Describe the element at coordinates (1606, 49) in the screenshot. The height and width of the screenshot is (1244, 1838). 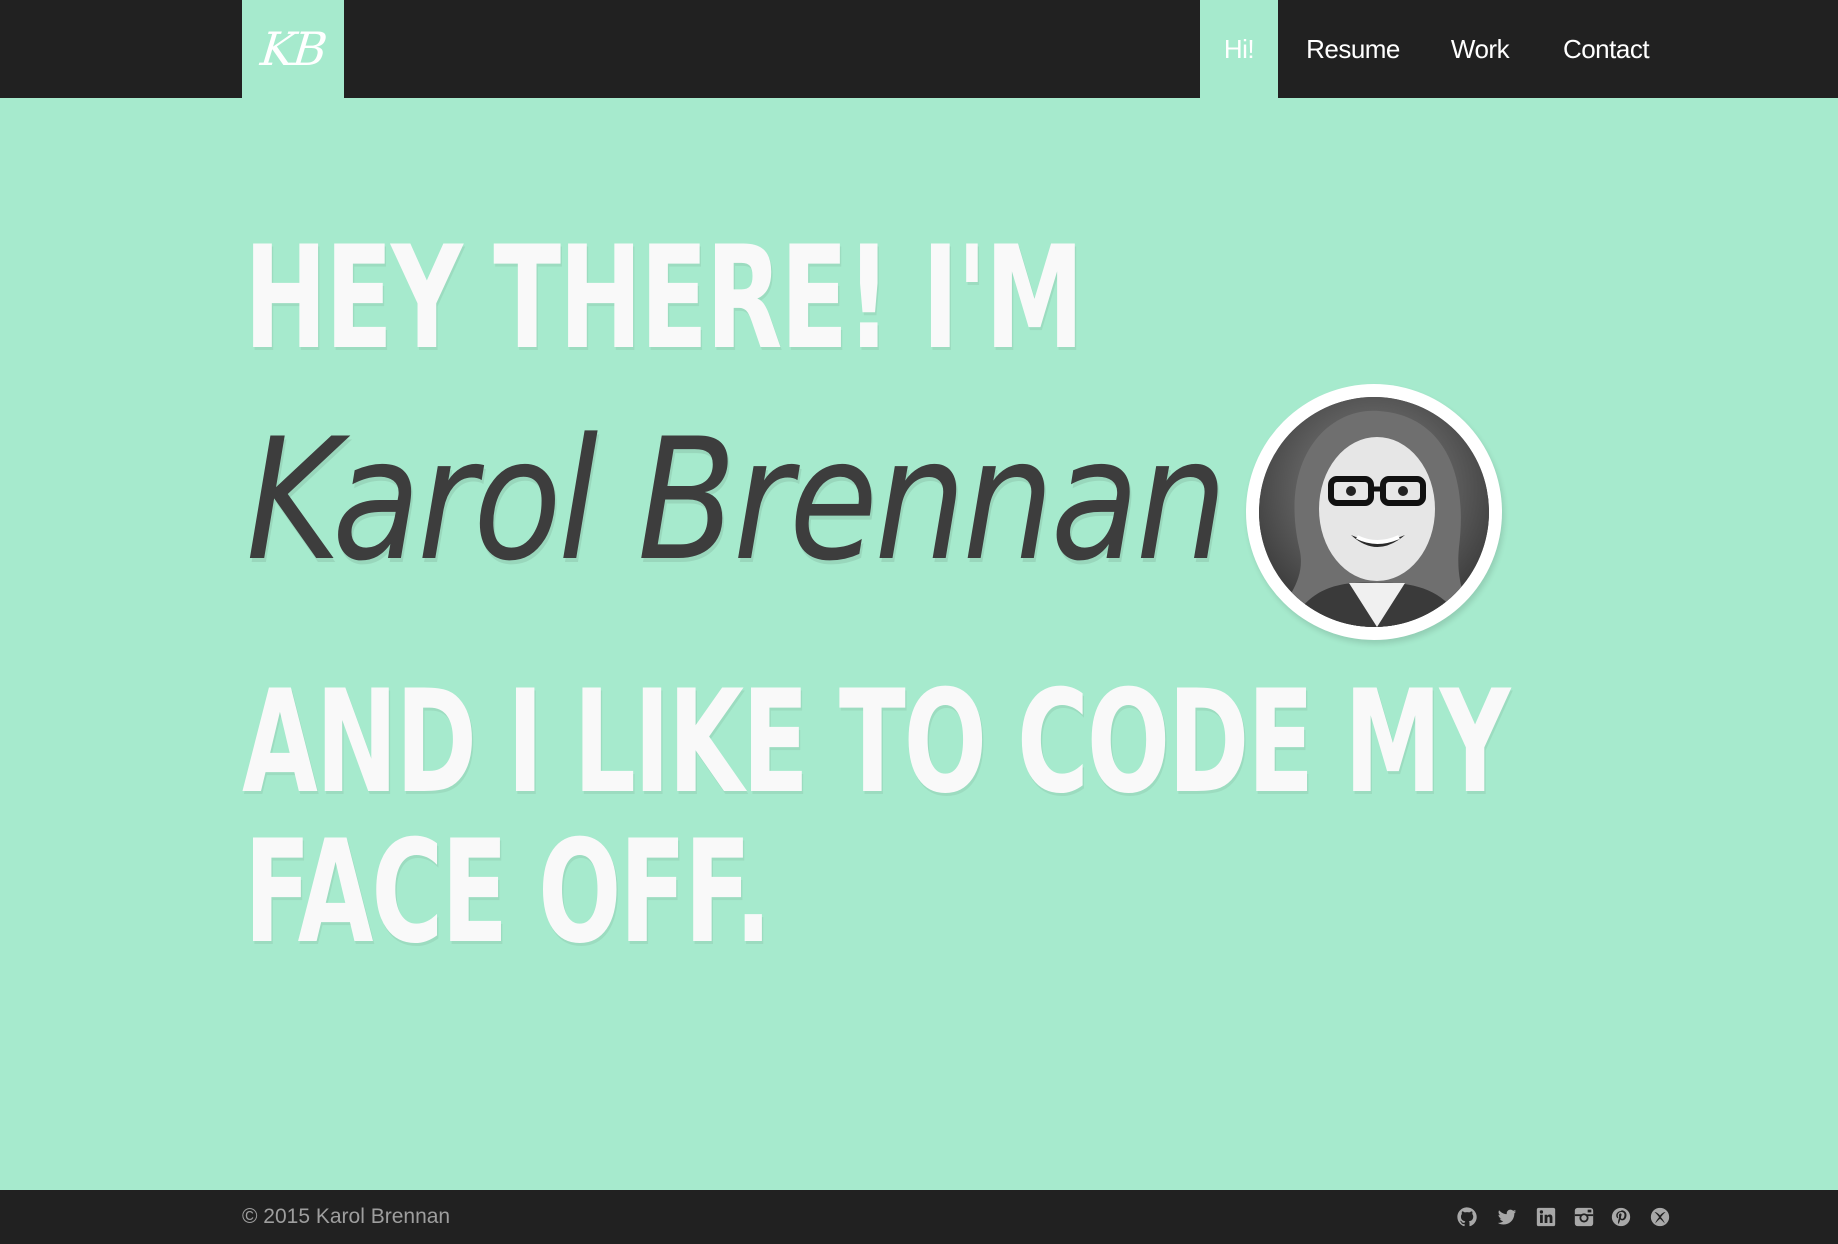
I see `nav-item-contact: Contact` at that location.